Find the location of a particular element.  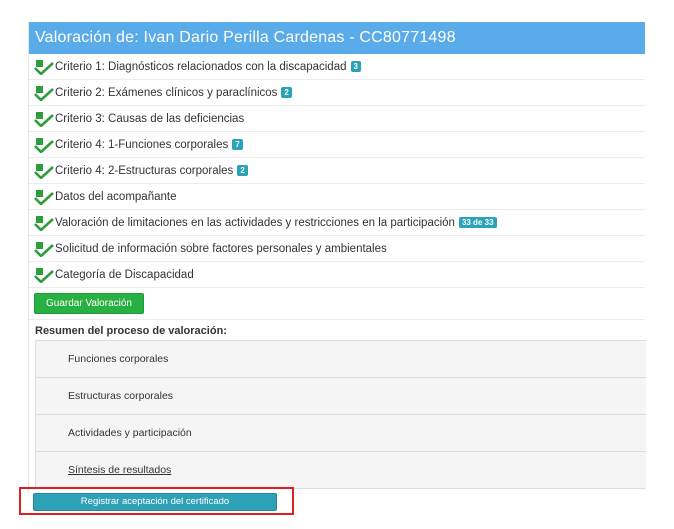

criterion-item-5: Criterio 4: 2-Estructuras corporales 2 is located at coordinates (337, 171).